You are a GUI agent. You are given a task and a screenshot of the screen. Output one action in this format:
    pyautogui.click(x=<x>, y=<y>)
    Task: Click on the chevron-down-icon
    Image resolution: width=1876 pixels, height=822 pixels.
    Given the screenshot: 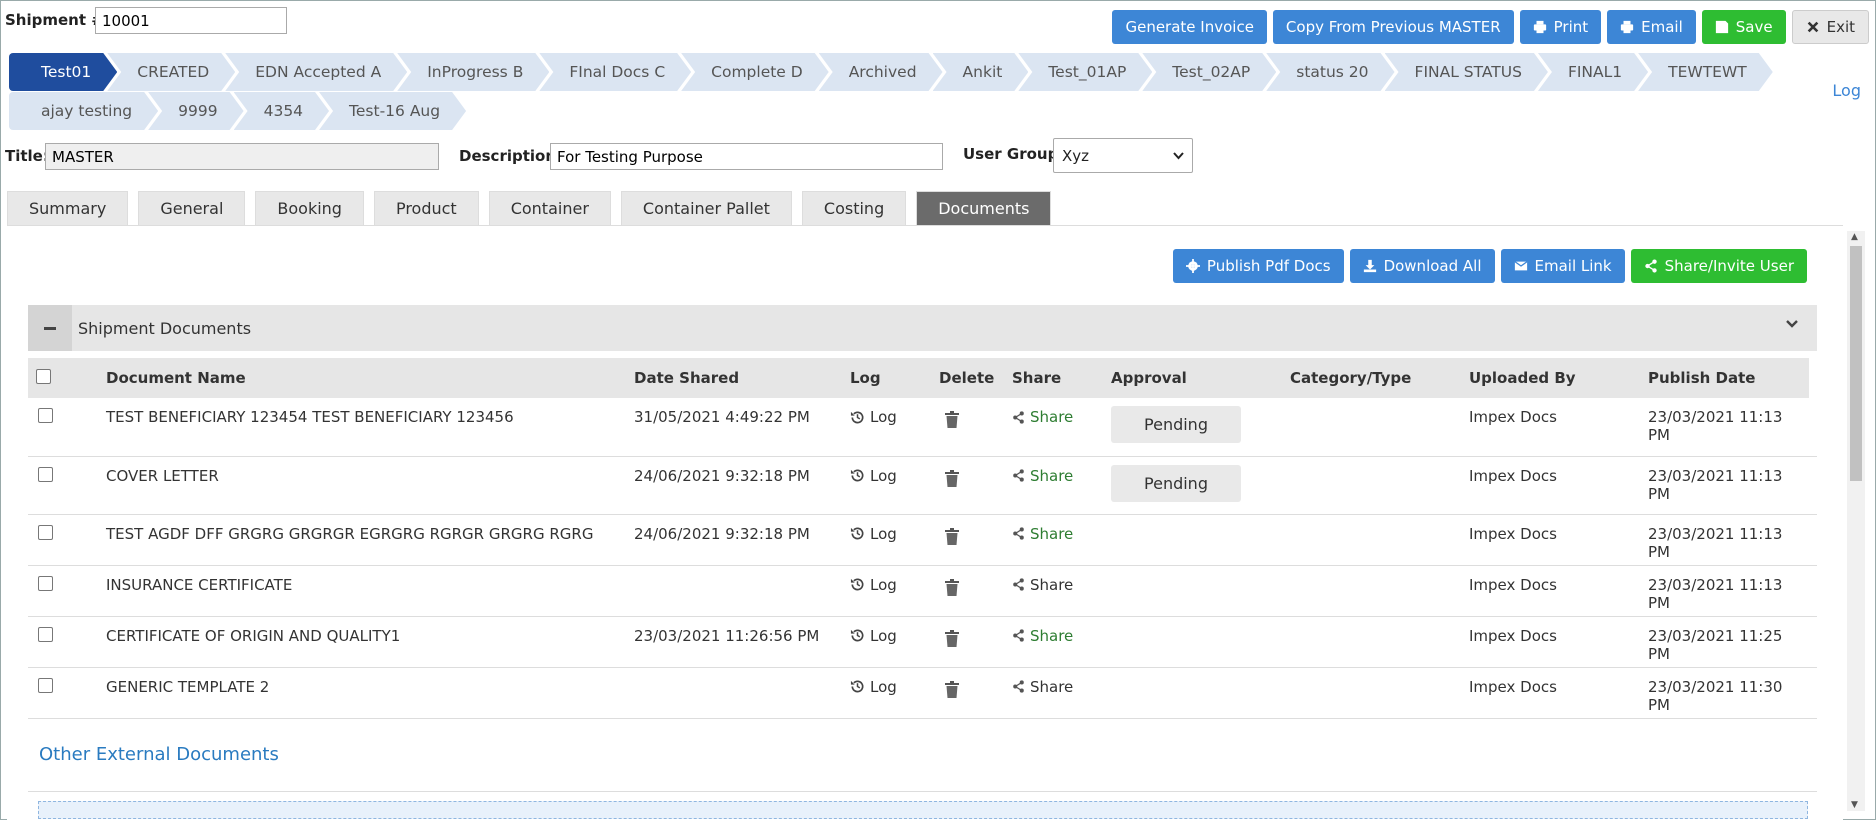 What is the action you would take?
    pyautogui.click(x=1792, y=324)
    